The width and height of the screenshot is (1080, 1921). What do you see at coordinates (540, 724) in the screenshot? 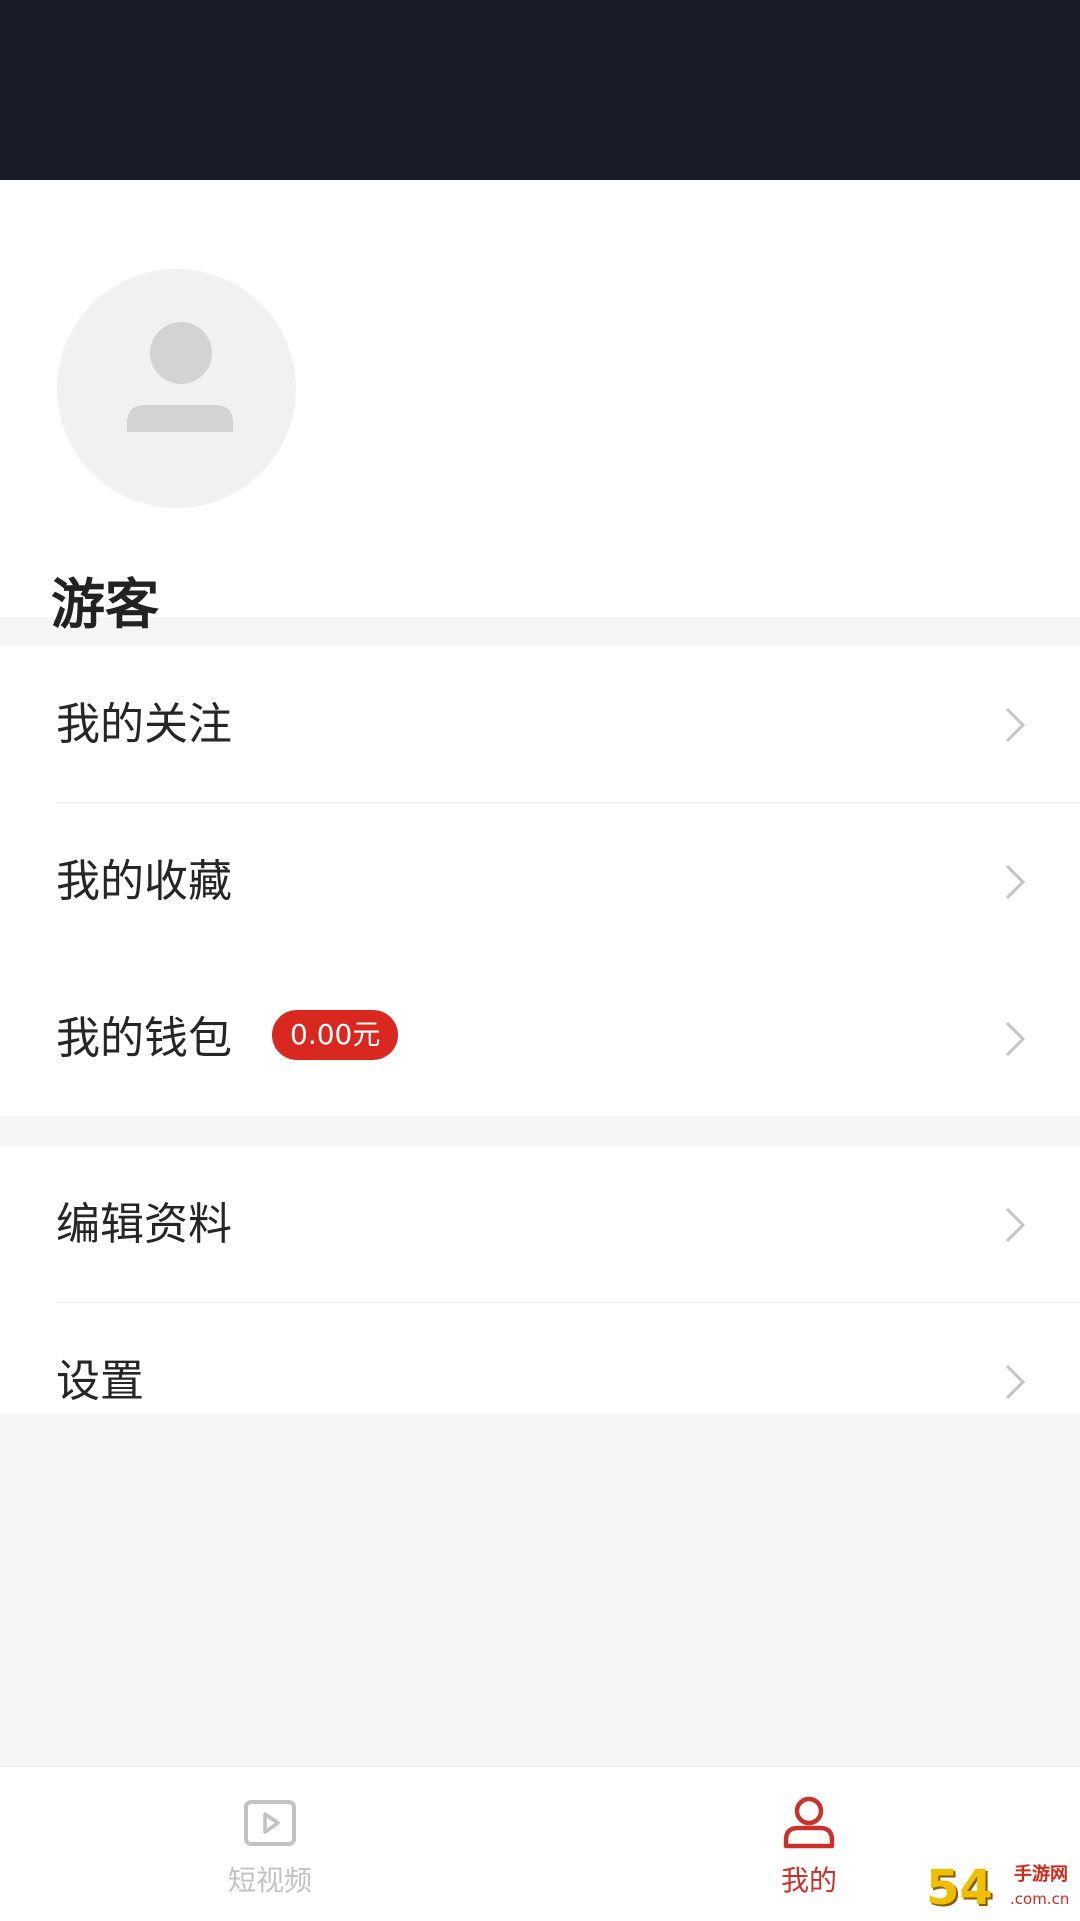
I see `menu-item-following: 我的关注` at bounding box center [540, 724].